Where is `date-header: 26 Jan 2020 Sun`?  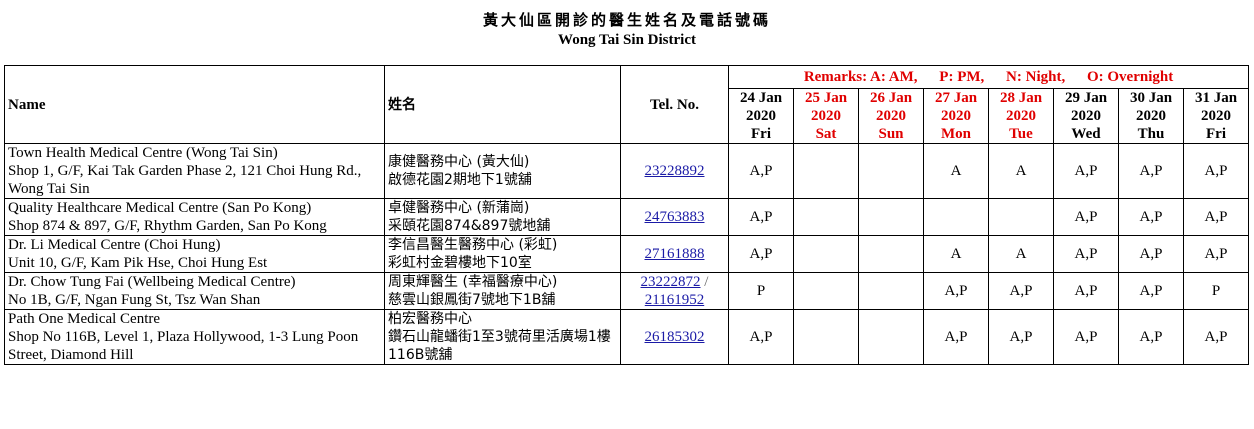
date-header: 26 Jan 2020 Sun is located at coordinates (891, 116).